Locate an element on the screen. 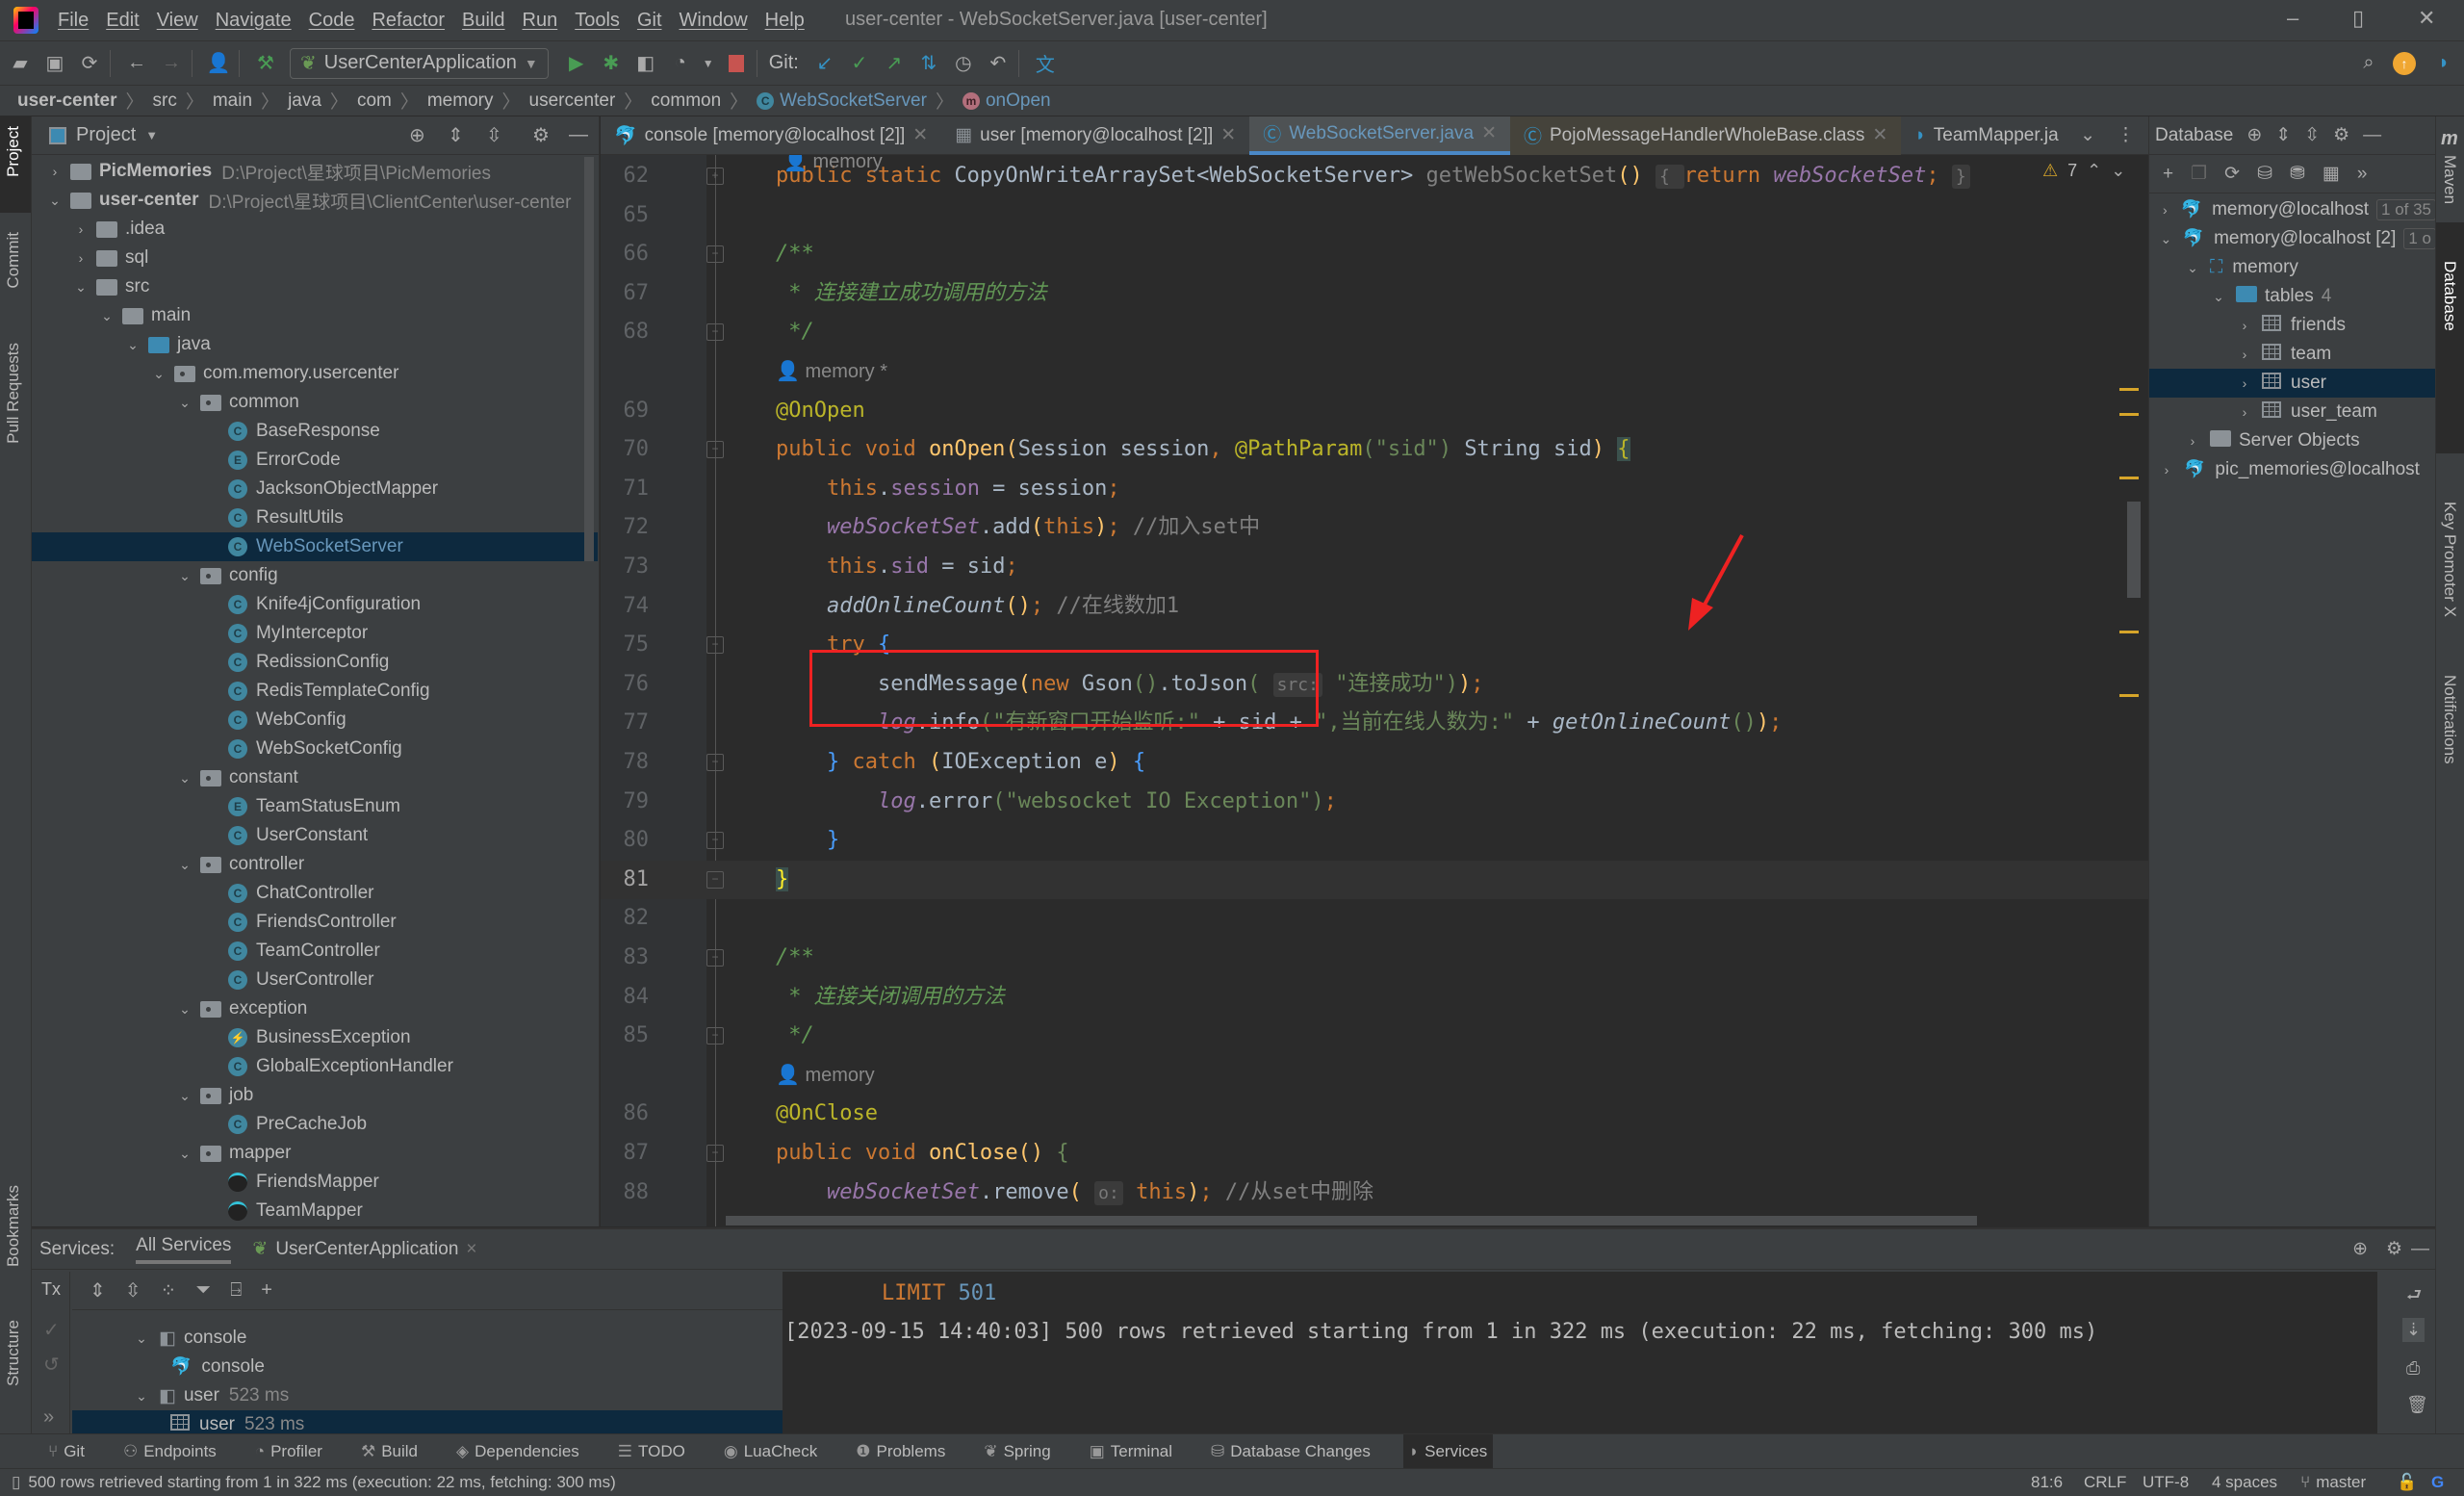 The image size is (2464, 1496). breadcrumb-item: WebSocketServer is located at coordinates (853, 101).